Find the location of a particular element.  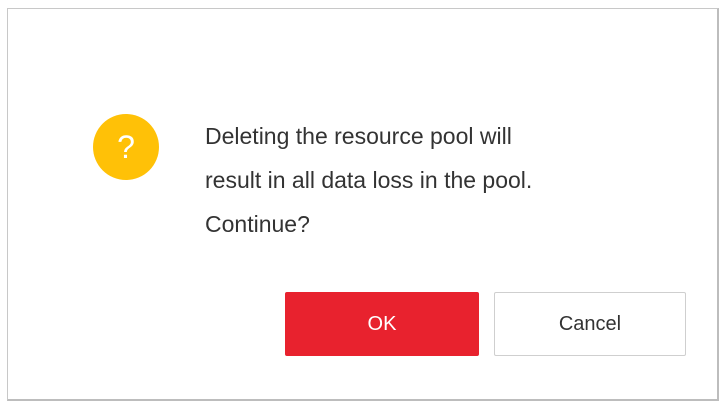

message-line-3: Continue? is located at coordinates (257, 224).